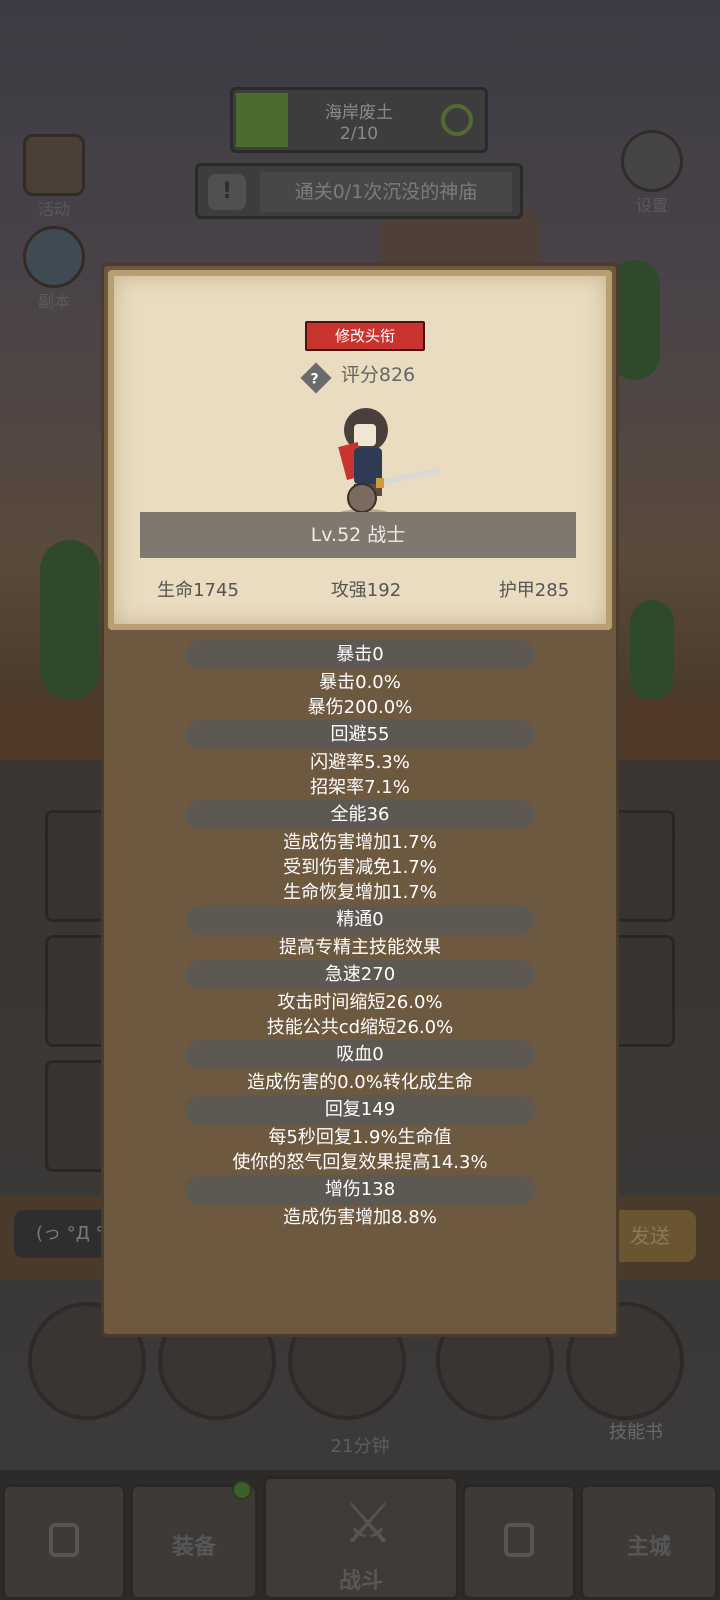 The height and width of the screenshot is (1600, 720). What do you see at coordinates (368, 1523) in the screenshot?
I see `crossed-swords-icon: ⚔` at bounding box center [368, 1523].